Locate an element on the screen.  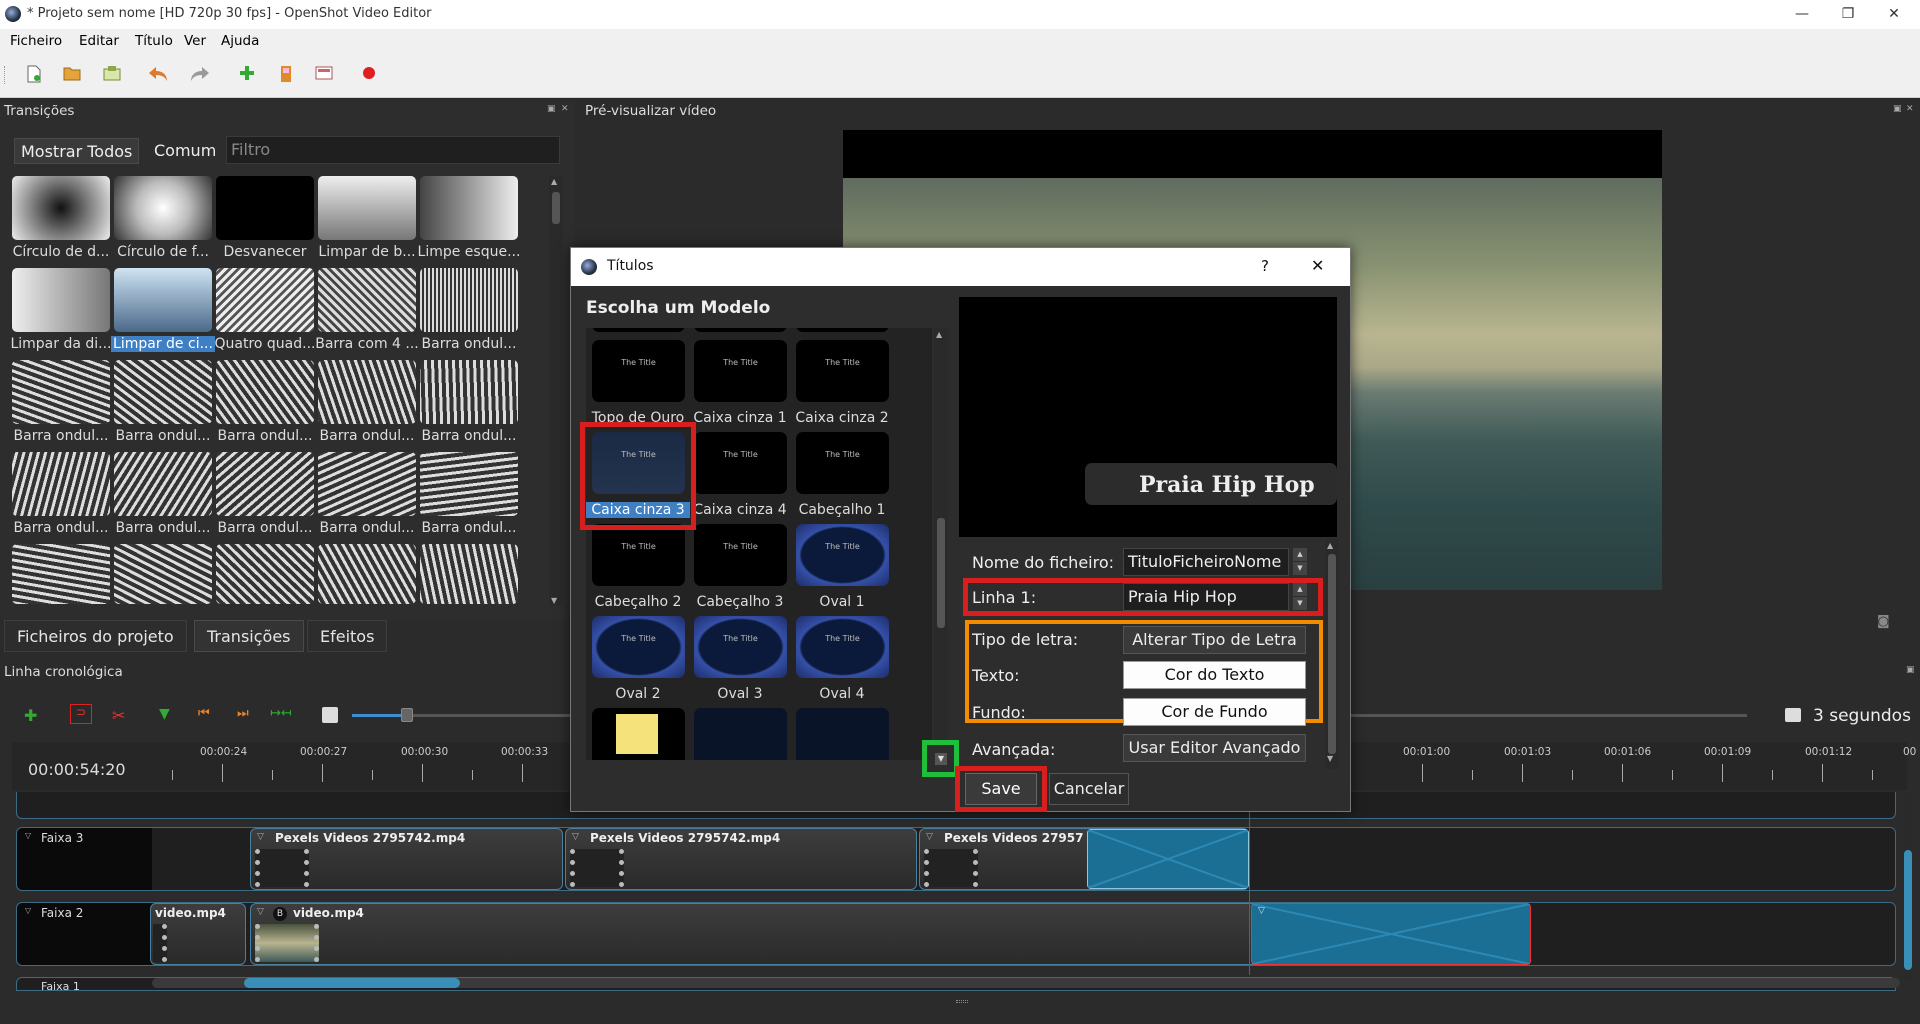
tab-common: Comum is located at coordinates (185, 151).